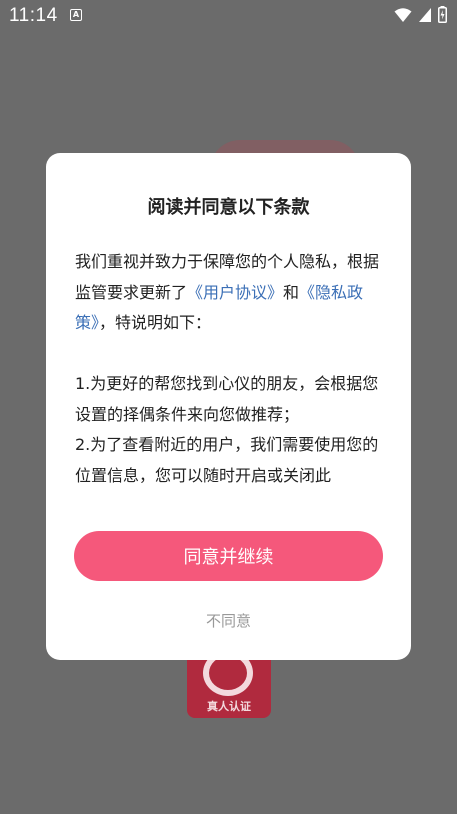  I want to click on status-time: 11:14, so click(33, 15).